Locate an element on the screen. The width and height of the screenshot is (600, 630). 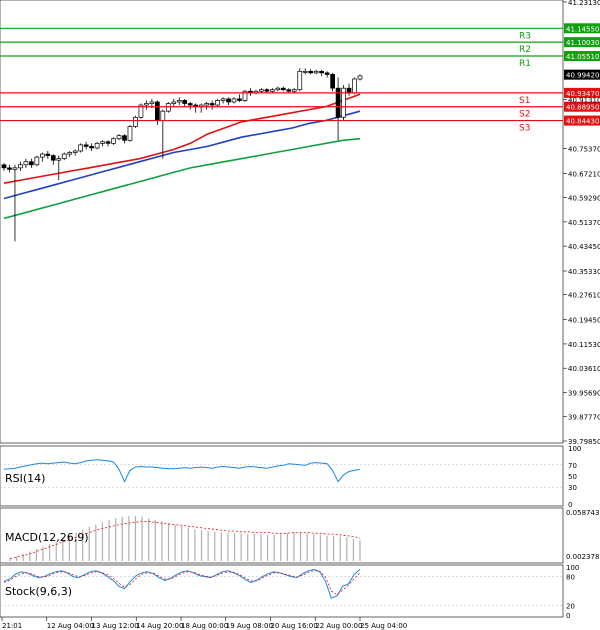
level-price-r1: 41.05510 is located at coordinates (582, 57).